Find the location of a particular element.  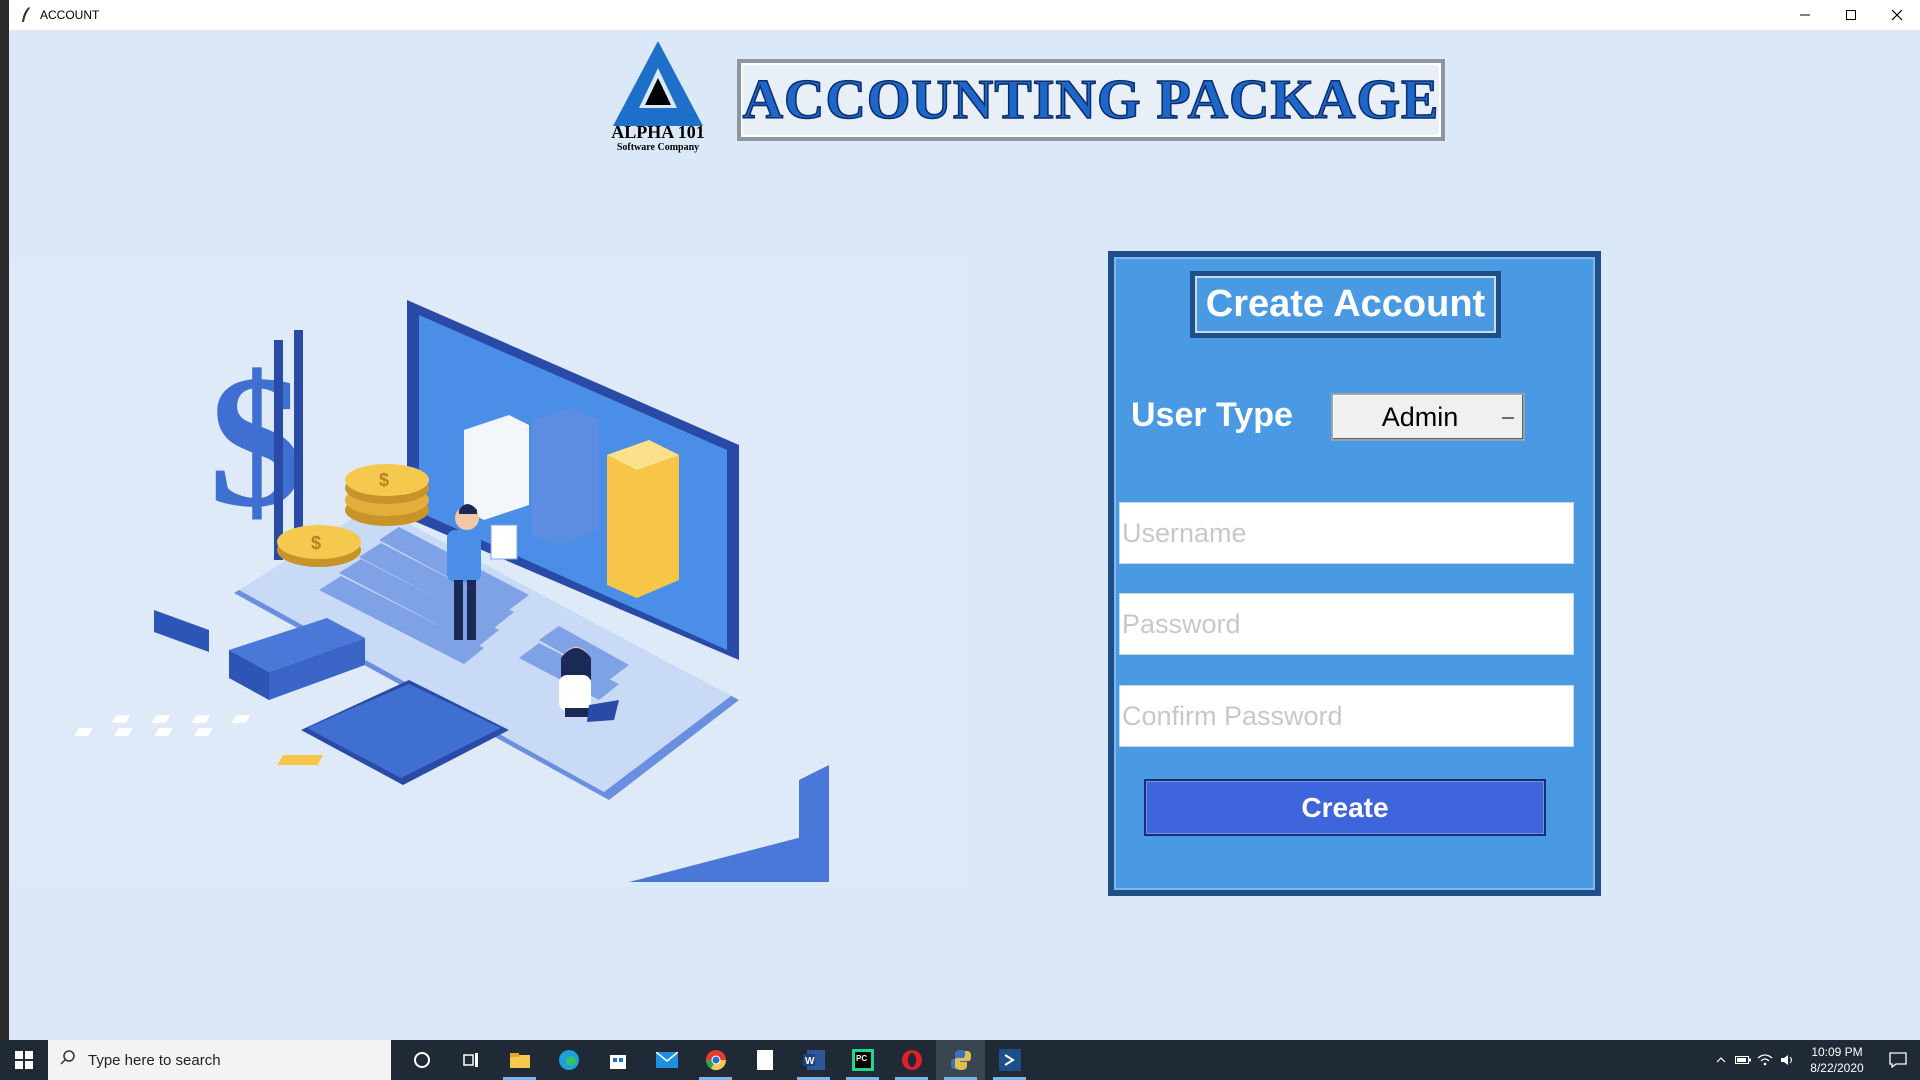

user-type-select: Admin is located at coordinates (1428, 417).